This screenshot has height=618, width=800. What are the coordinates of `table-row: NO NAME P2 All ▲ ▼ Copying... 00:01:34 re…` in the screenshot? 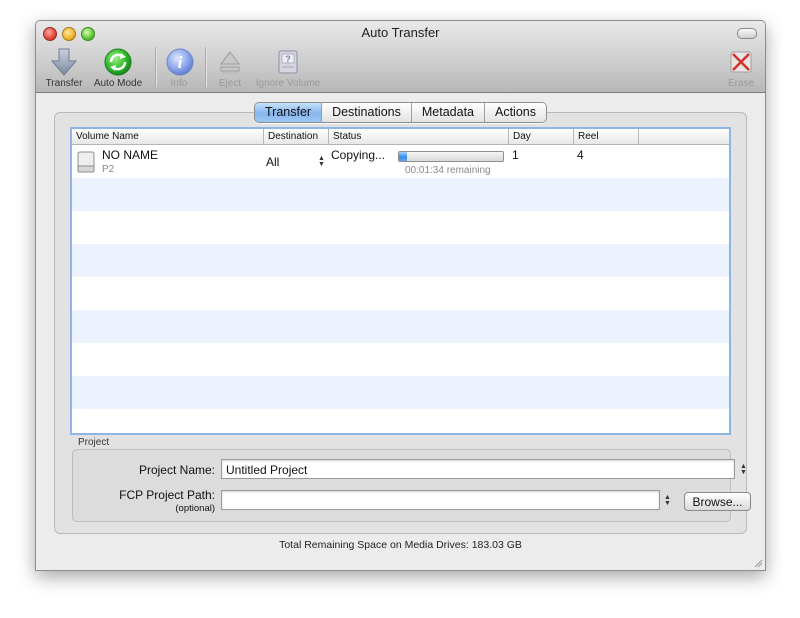 It's located at (400, 161).